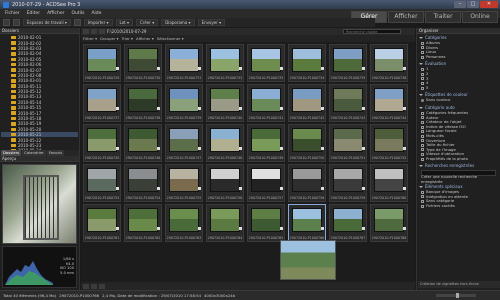  Describe the element at coordinates (145, 38) in the screenshot. I see `view-menu: Afficher ▾` at that location.